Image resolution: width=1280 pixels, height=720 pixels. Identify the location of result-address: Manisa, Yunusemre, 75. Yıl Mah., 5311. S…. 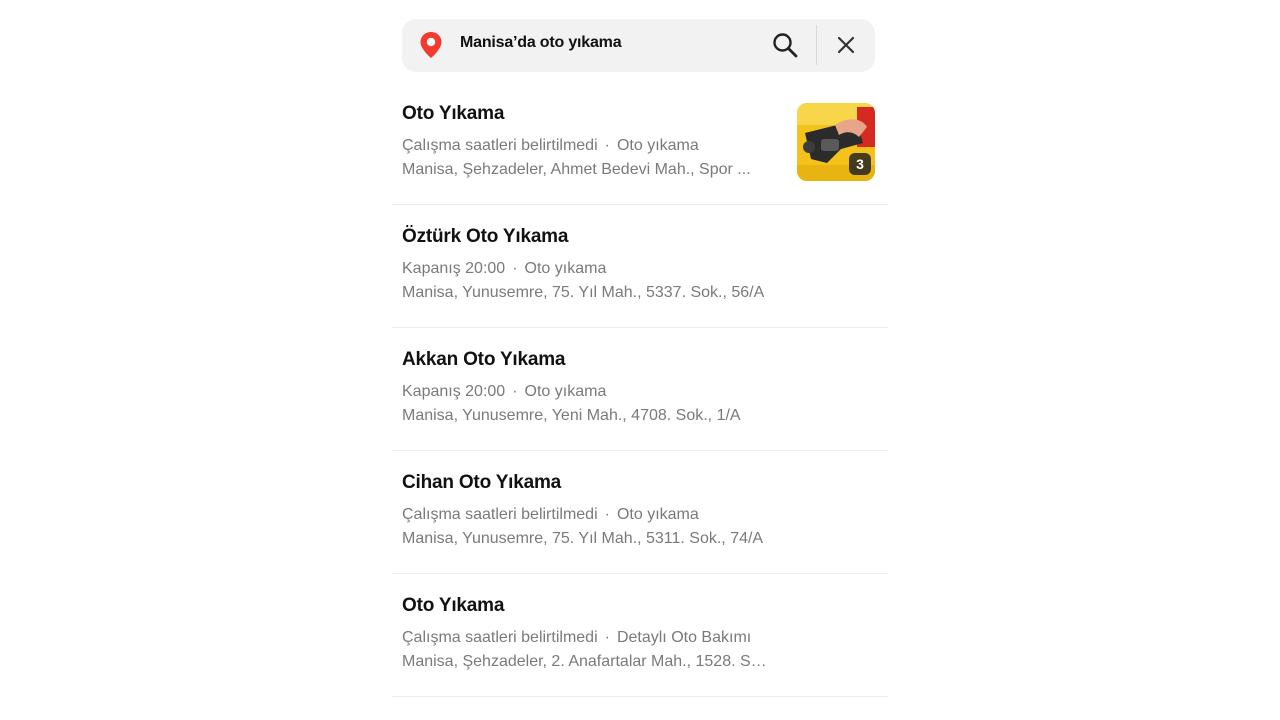
(583, 538).